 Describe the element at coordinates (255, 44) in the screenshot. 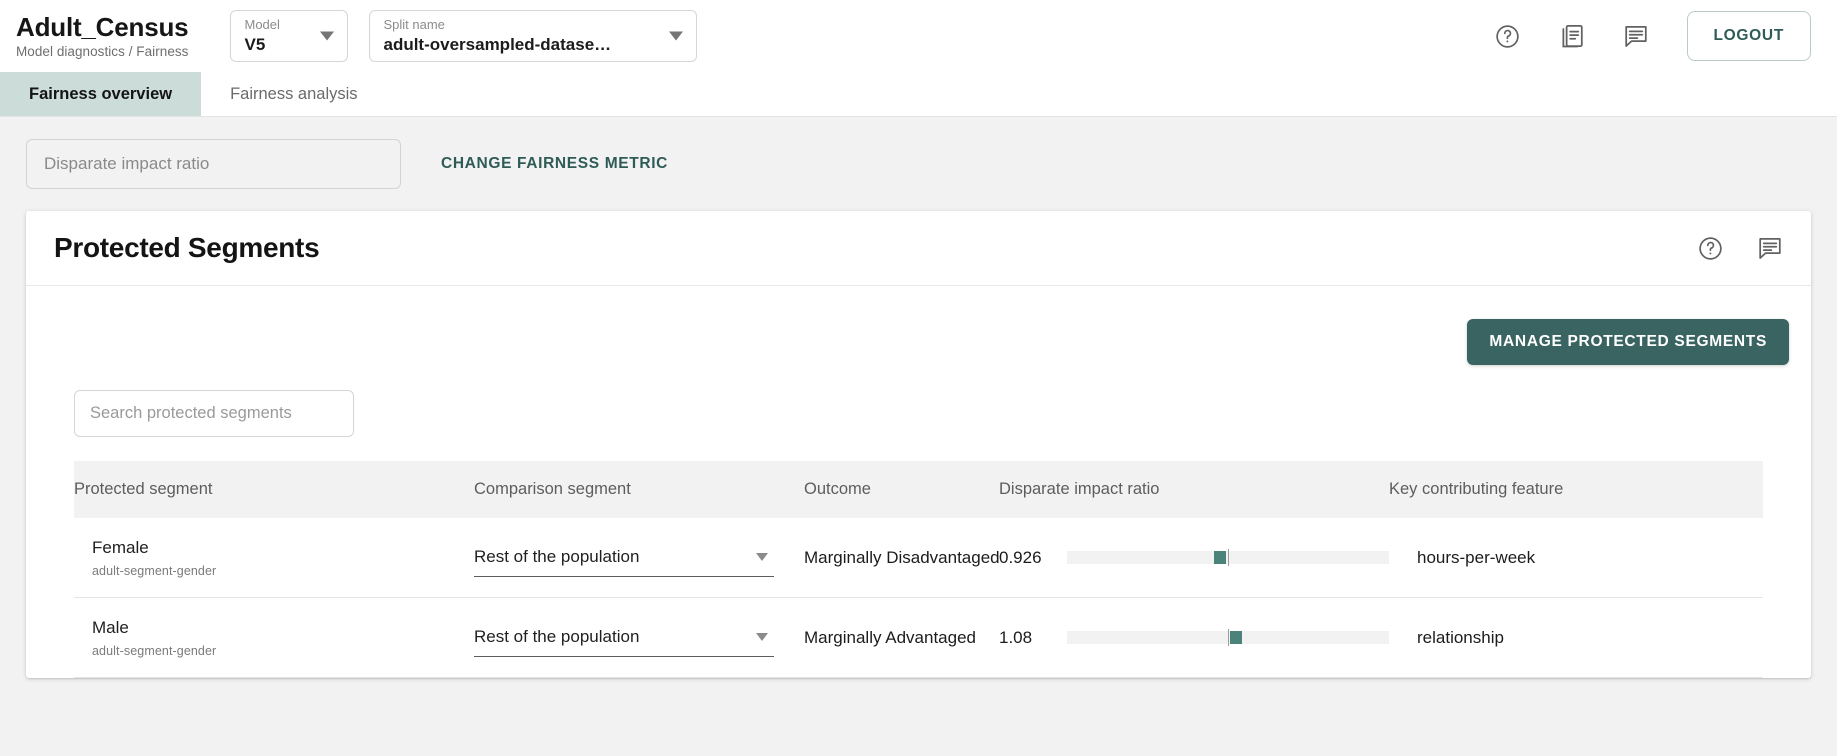

I see `model-selector-value: V5` at that location.